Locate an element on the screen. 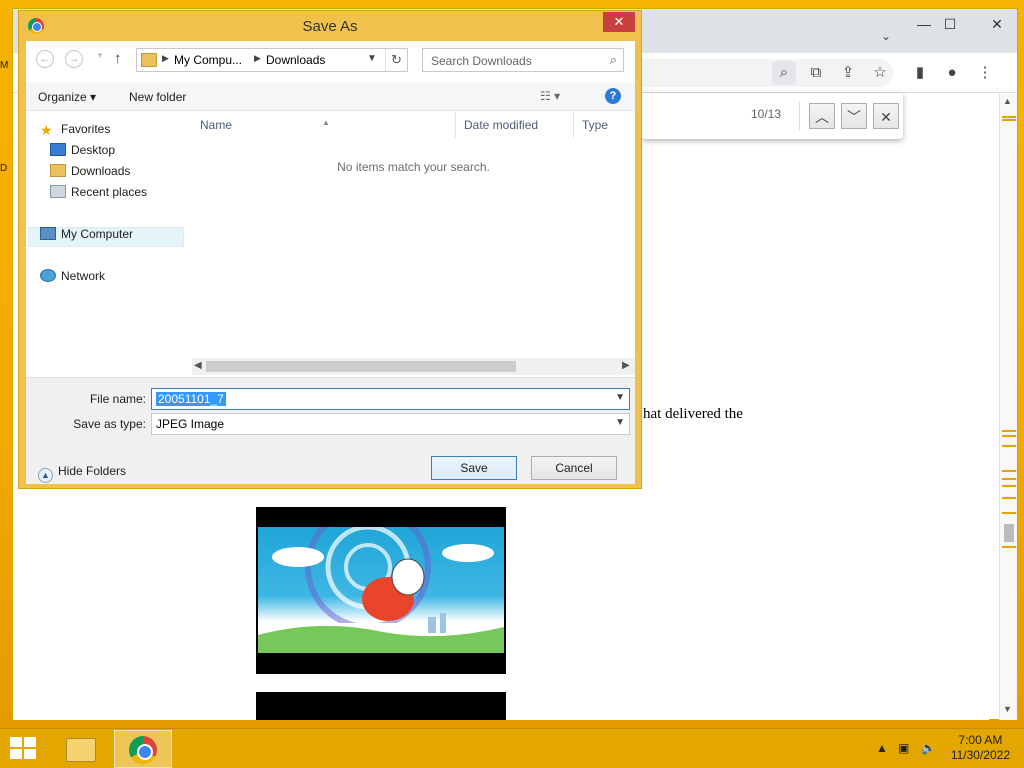 The image size is (1024, 768). tab-search-chevron-icon: ⌄ is located at coordinates (886, 36).